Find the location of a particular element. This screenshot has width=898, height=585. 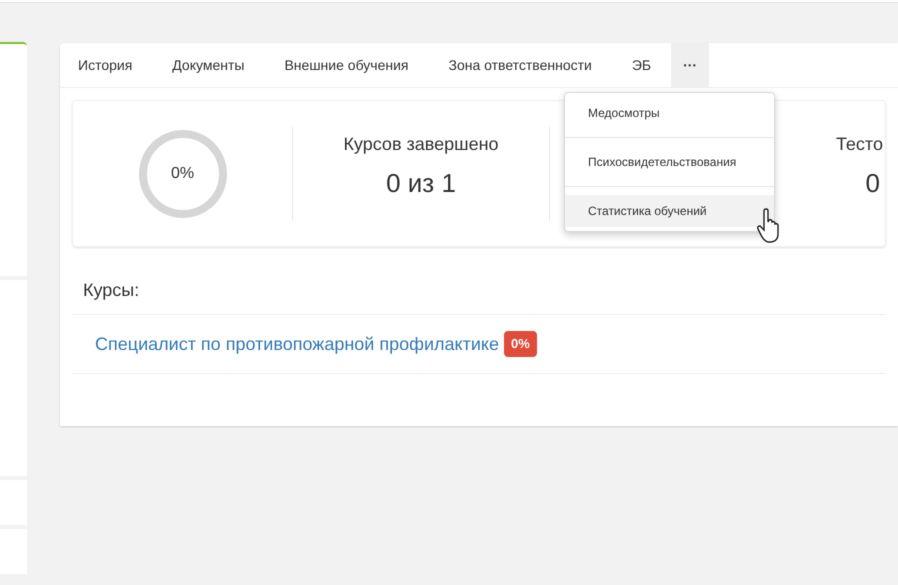

stat-value: 0 is located at coordinates (873, 183).